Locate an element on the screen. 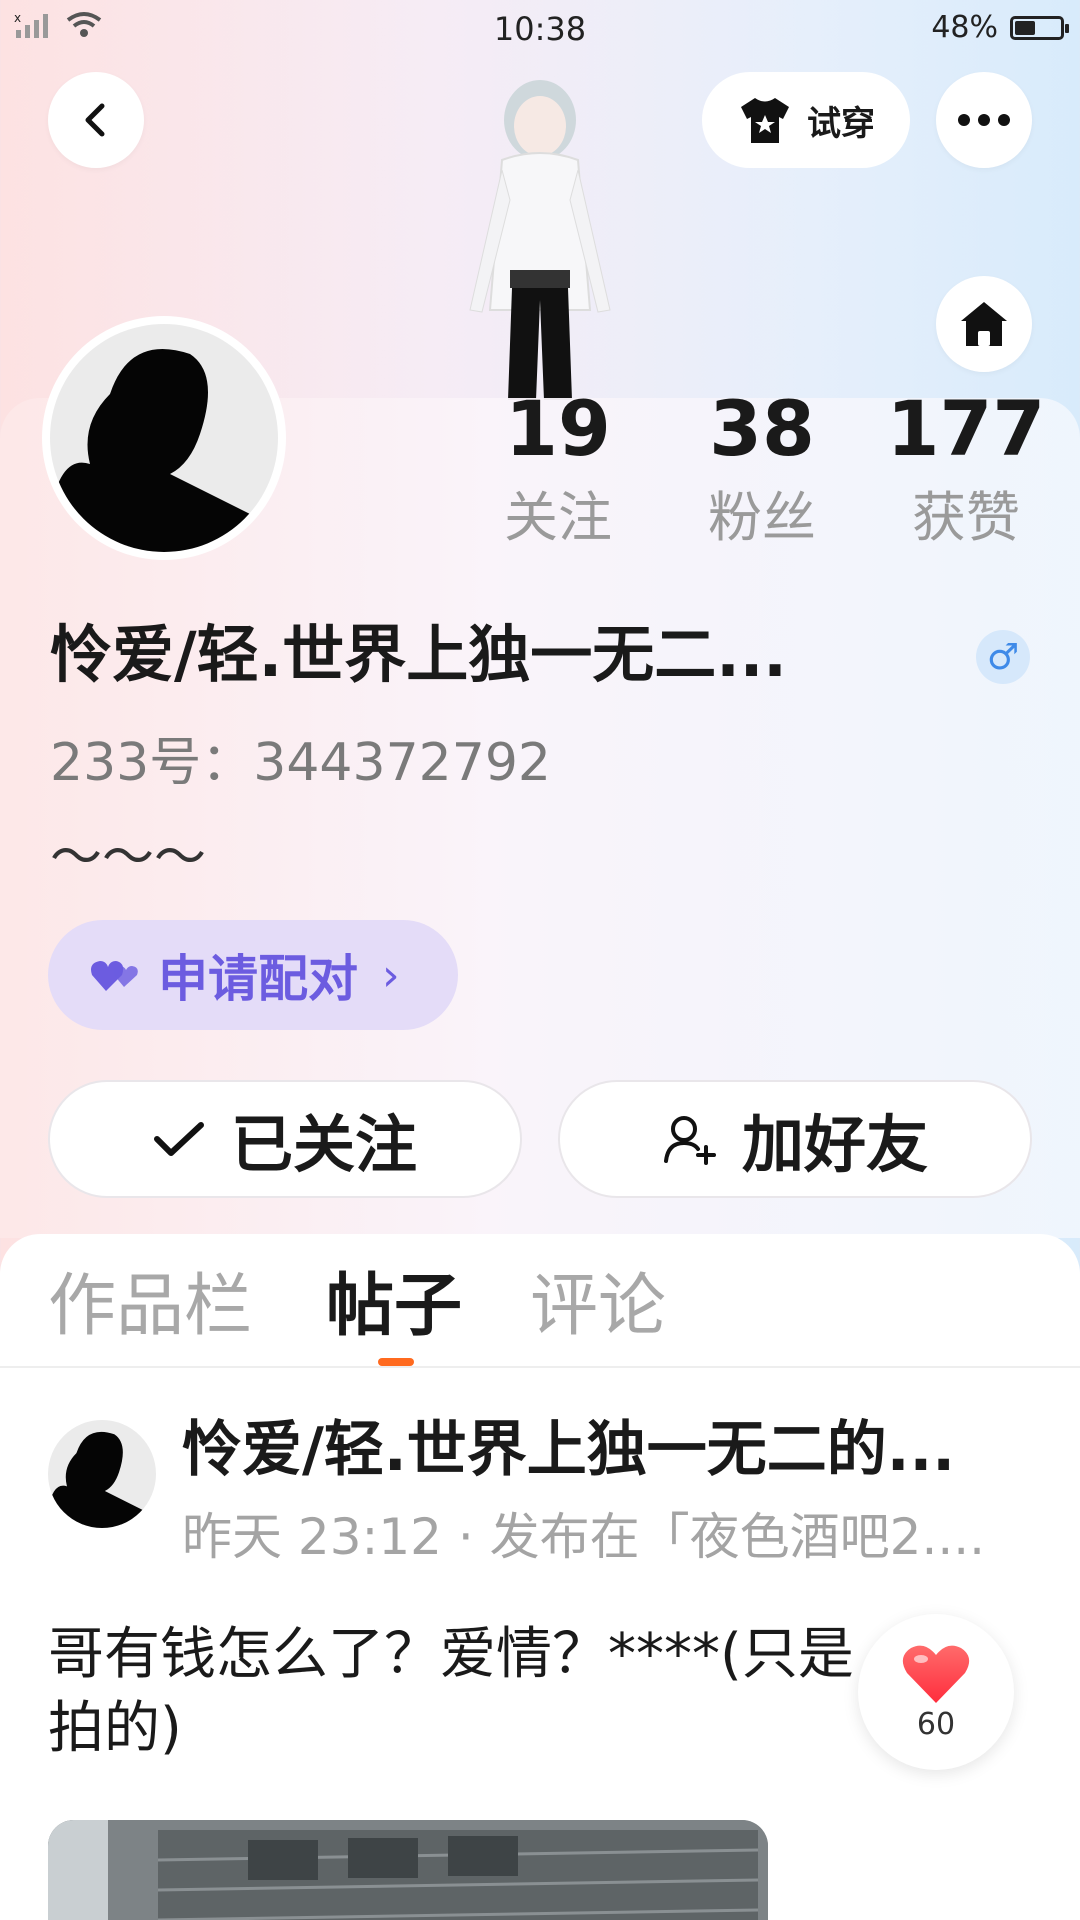  add-user-icon is located at coordinates (689, 1140).